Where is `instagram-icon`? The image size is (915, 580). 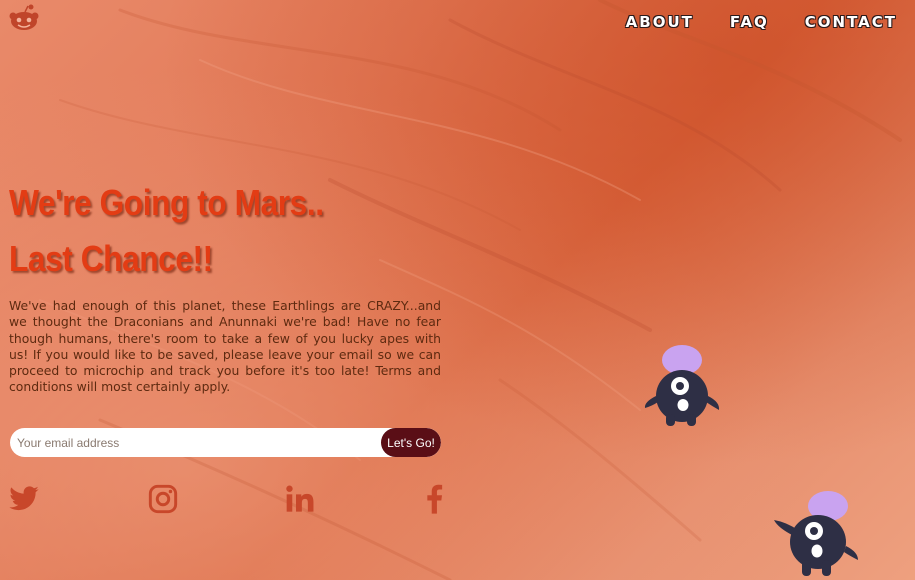 instagram-icon is located at coordinates (163, 499).